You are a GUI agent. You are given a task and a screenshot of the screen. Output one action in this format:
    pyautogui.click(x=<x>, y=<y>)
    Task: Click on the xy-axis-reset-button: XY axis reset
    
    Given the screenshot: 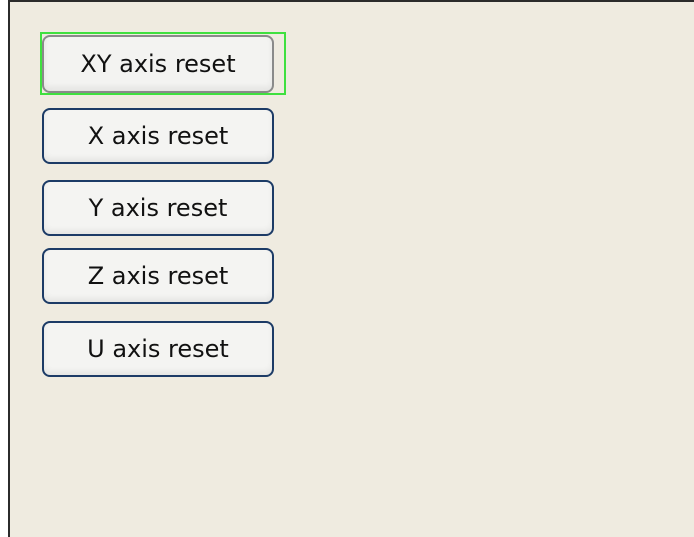 What is the action you would take?
    pyautogui.click(x=158, y=64)
    